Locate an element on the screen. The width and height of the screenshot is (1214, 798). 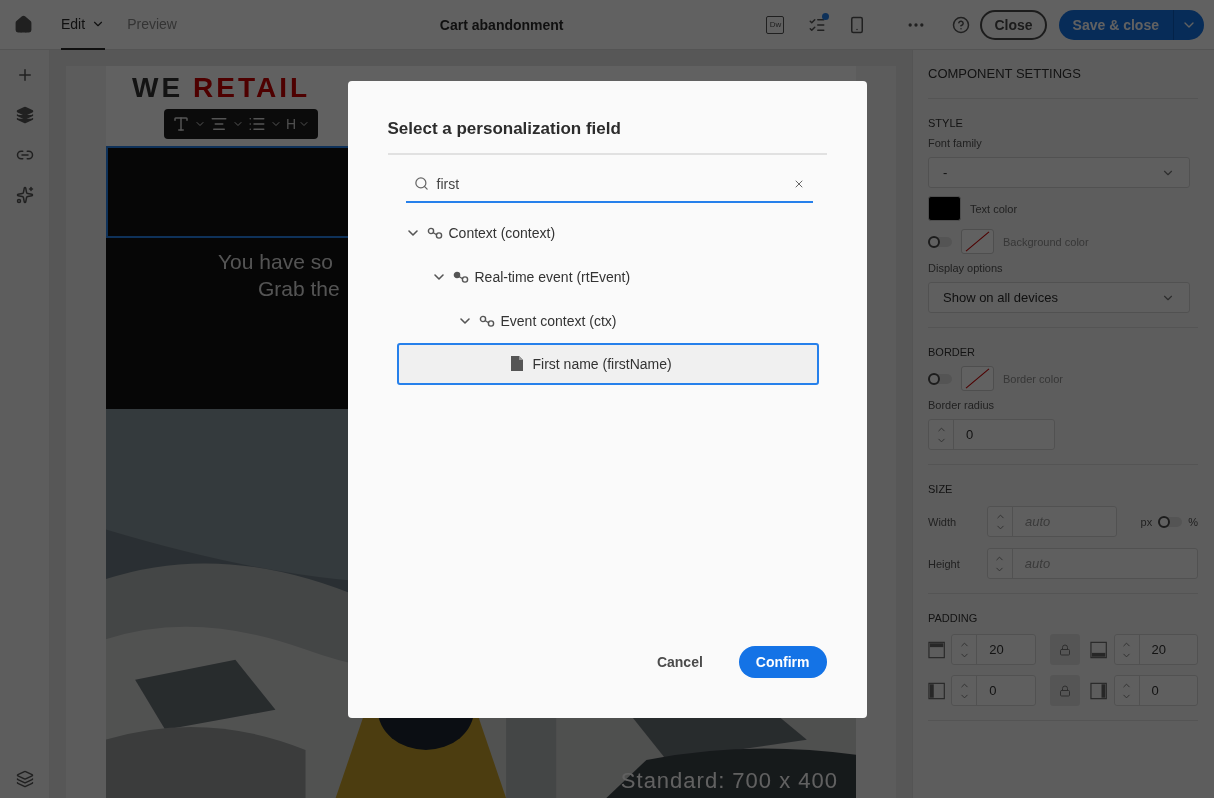
tree-item: Context (context) is located at coordinates (607, 232).